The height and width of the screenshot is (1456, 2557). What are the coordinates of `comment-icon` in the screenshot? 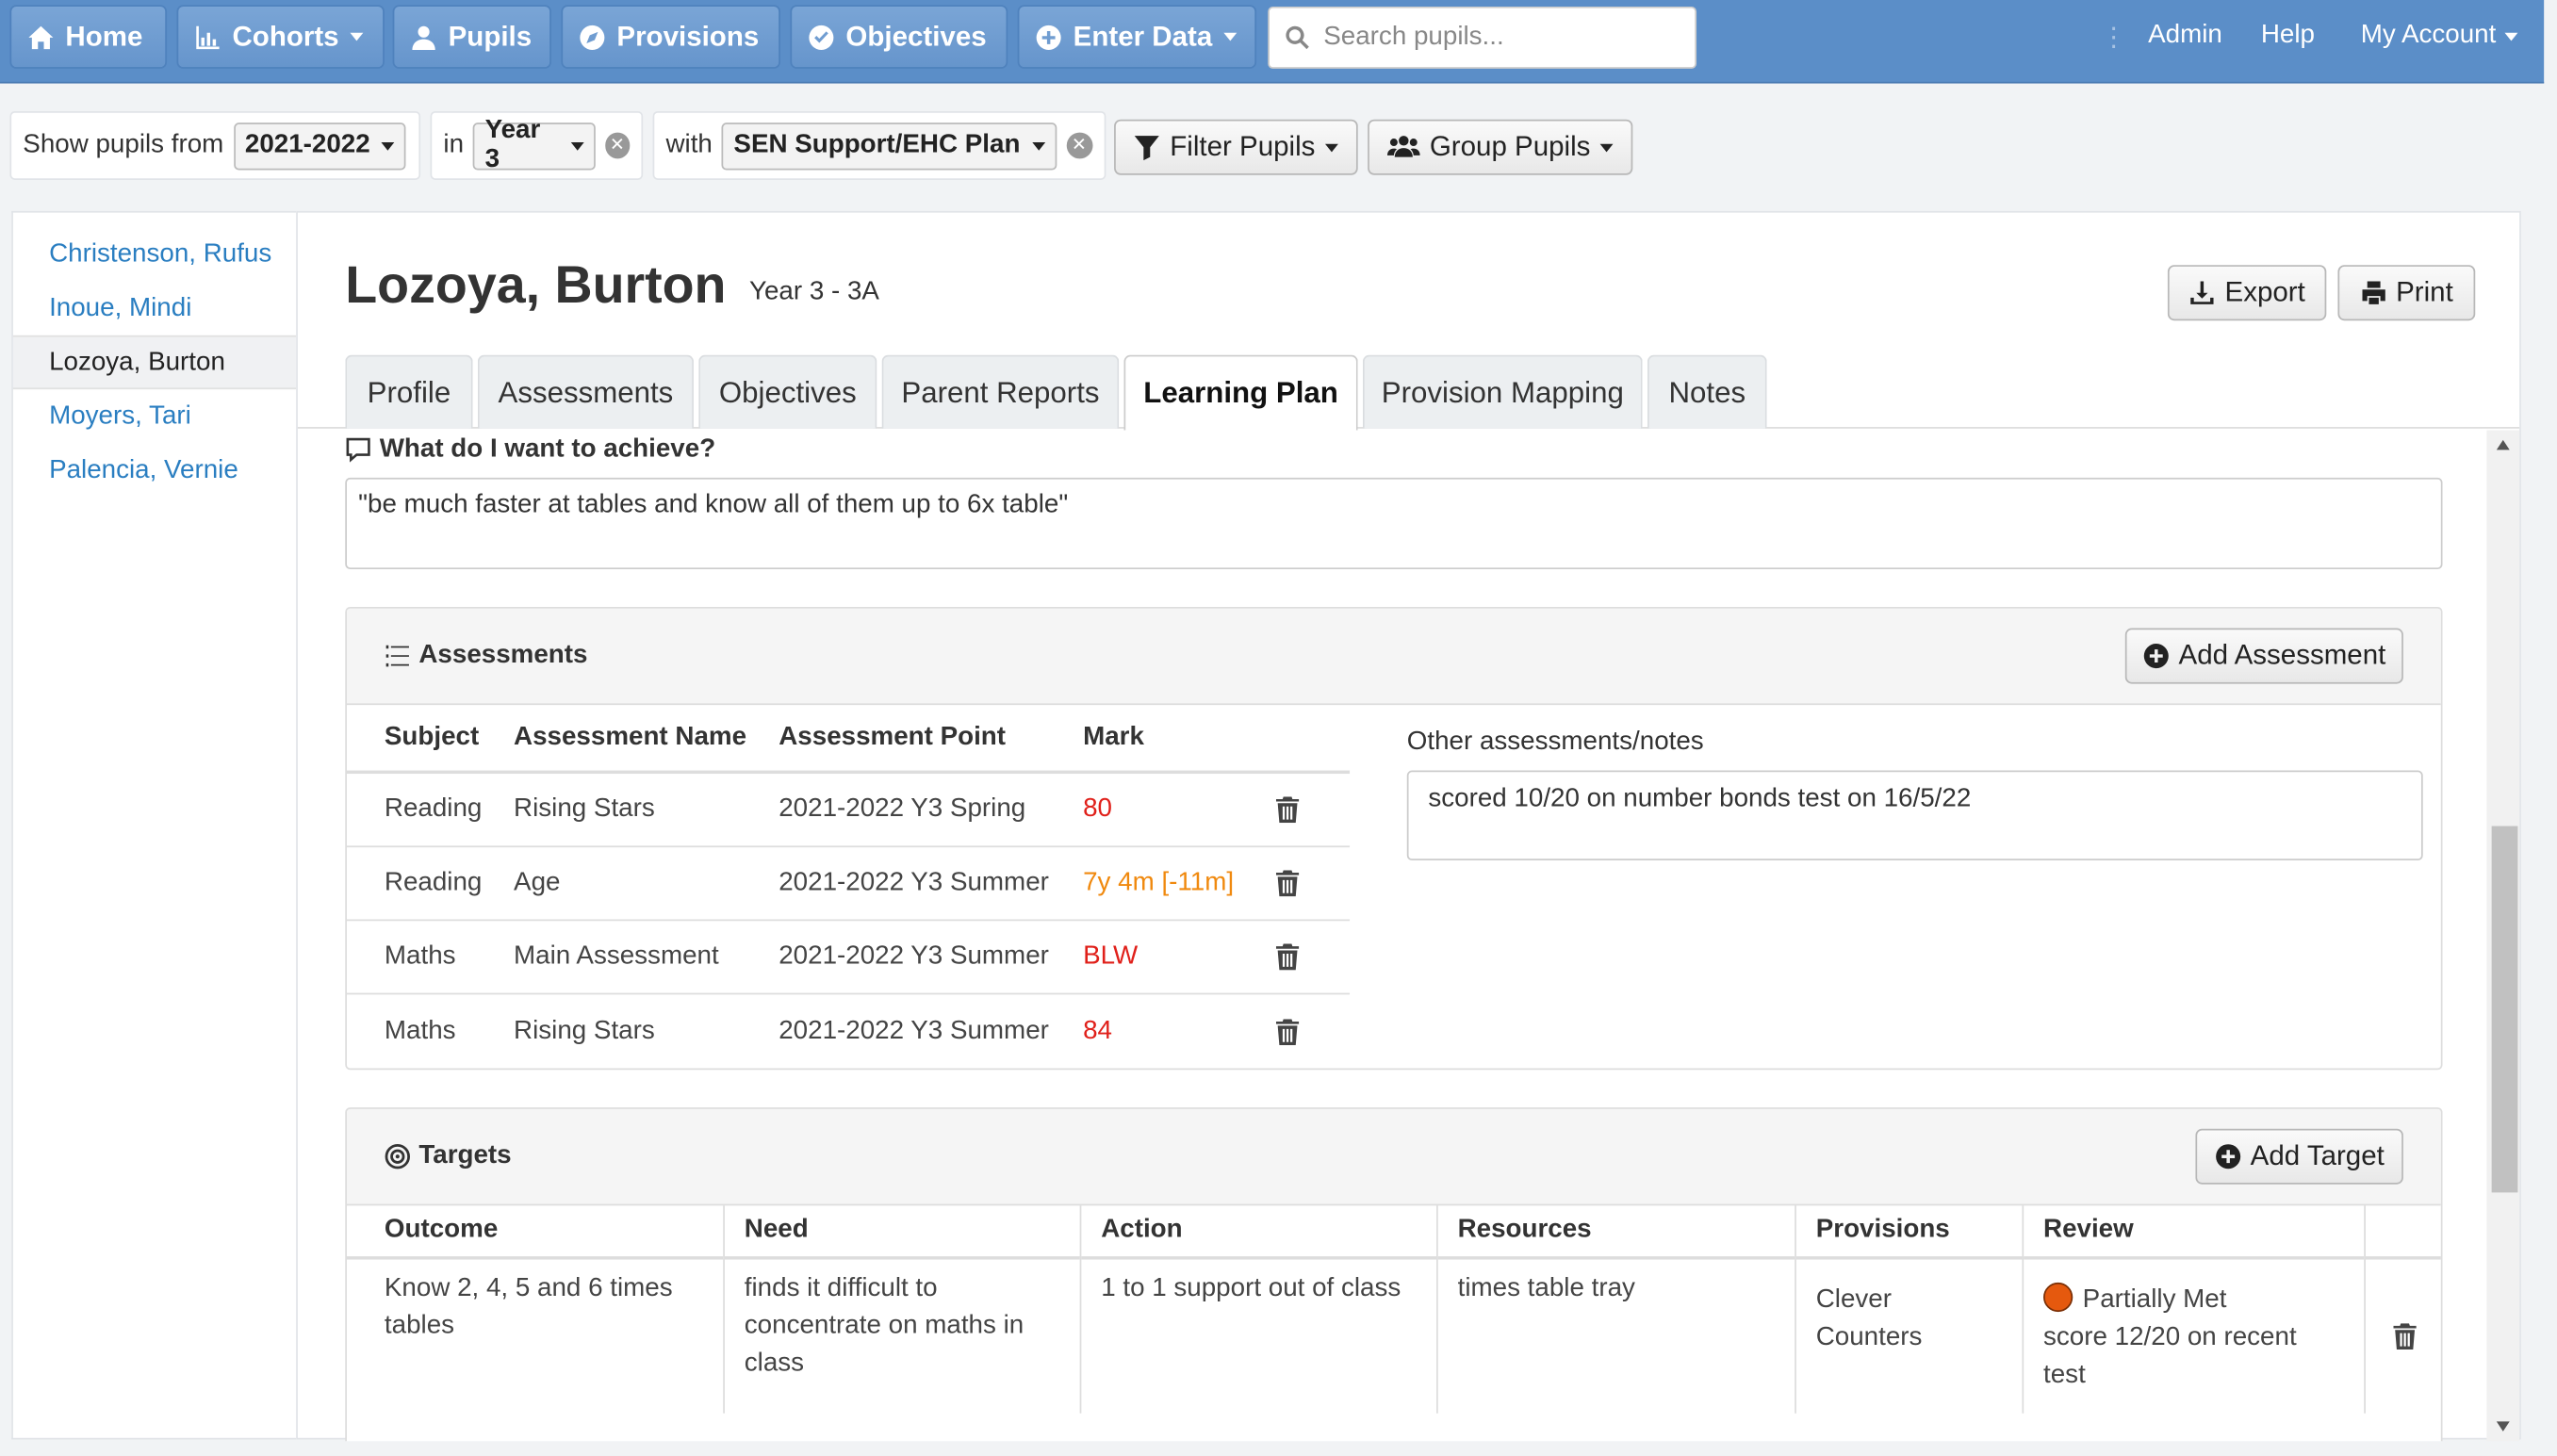 It's located at (358, 450).